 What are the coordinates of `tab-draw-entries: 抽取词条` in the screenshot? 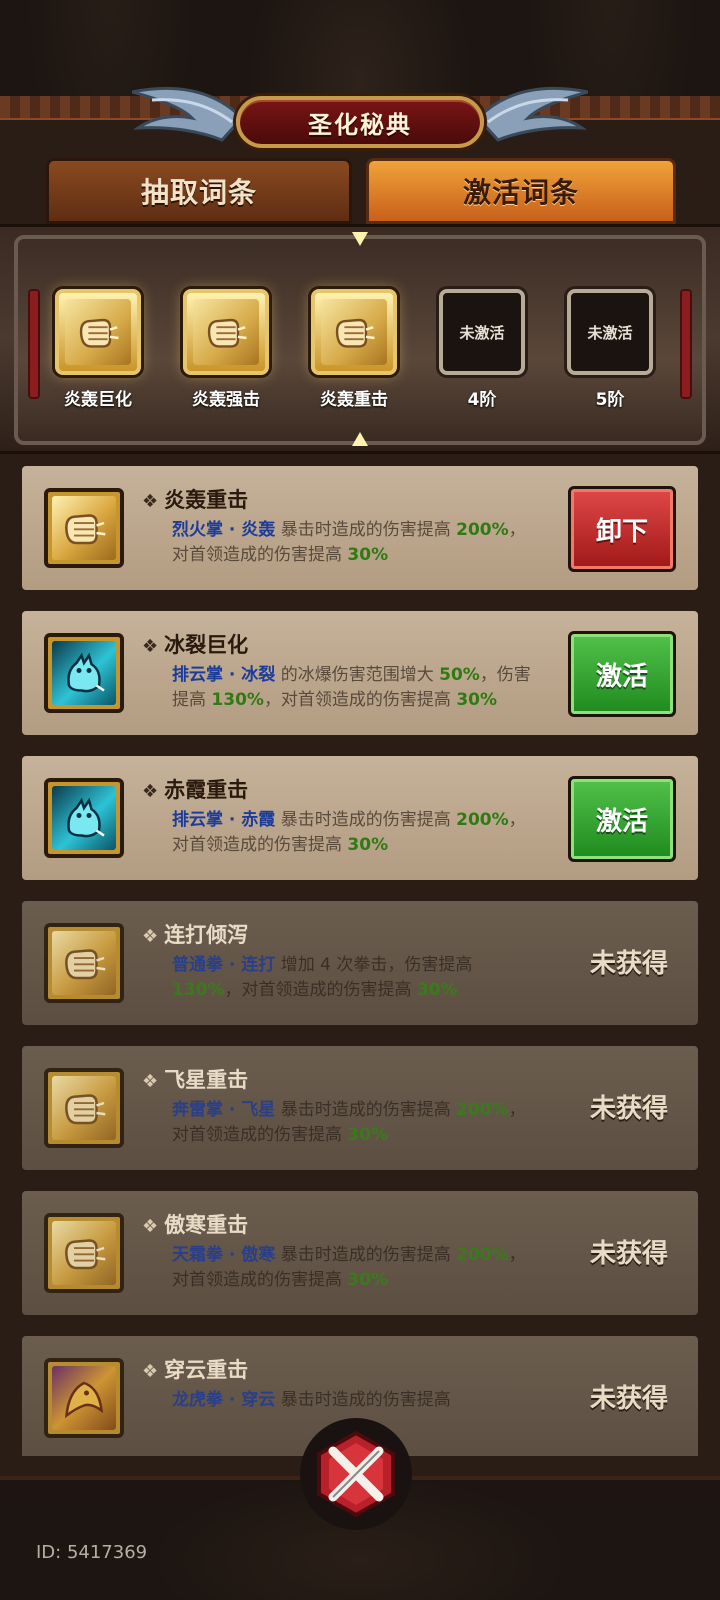 It's located at (199, 191).